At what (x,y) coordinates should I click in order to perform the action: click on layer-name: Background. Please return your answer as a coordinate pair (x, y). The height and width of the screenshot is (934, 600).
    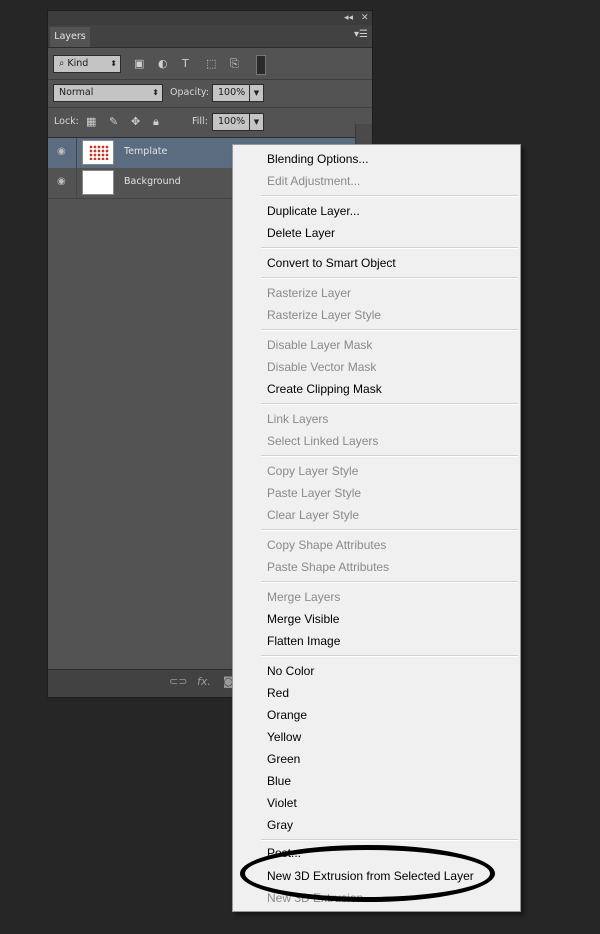
    Looking at the image, I should click on (152, 181).